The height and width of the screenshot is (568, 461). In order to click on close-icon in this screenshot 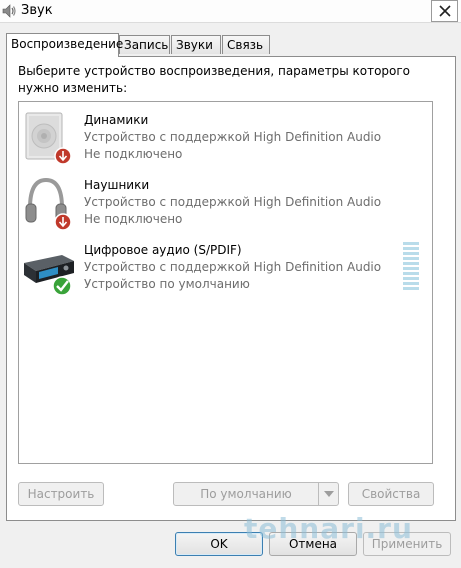, I will do `click(444, 11)`.